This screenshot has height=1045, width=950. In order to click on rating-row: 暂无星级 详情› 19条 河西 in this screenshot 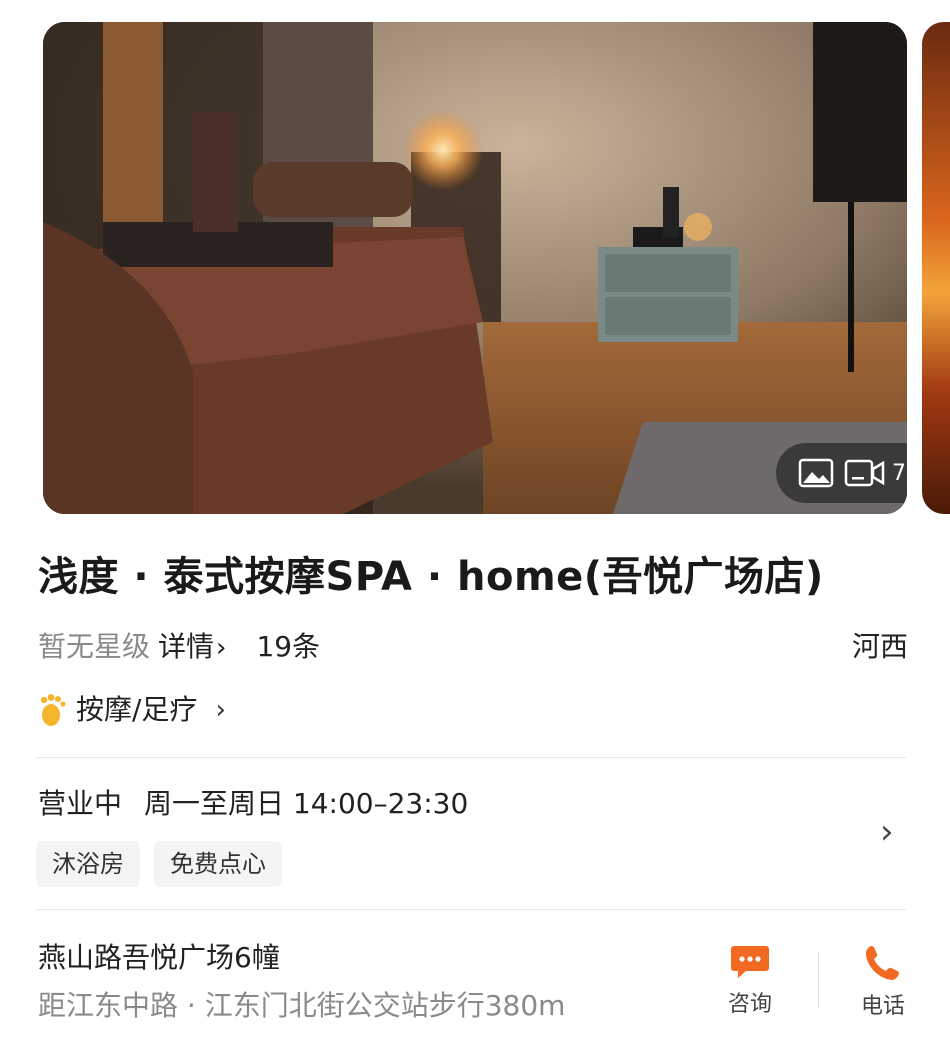, I will do `click(473, 647)`.